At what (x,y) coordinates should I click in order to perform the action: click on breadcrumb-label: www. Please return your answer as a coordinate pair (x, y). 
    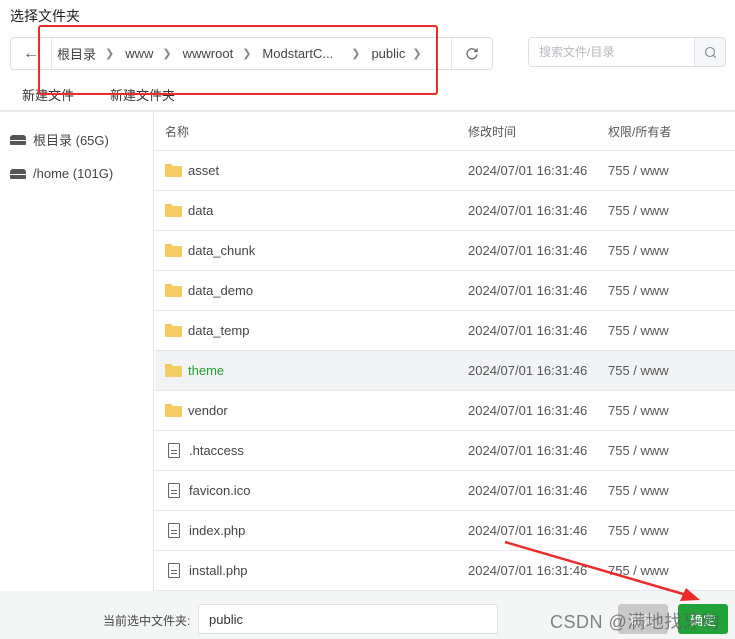
    Looking at the image, I should click on (139, 53).